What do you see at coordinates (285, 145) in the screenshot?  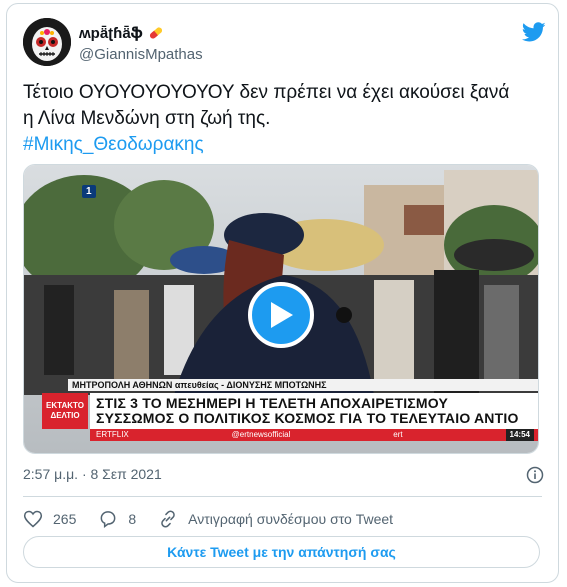 I see `hashtag-link: #Μικης_Θεοδωρακης` at bounding box center [285, 145].